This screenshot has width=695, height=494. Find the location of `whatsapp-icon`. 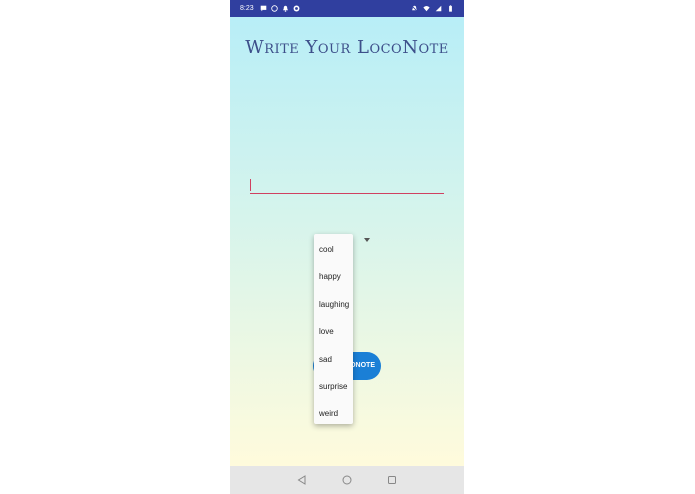

whatsapp-icon is located at coordinates (274, 8).